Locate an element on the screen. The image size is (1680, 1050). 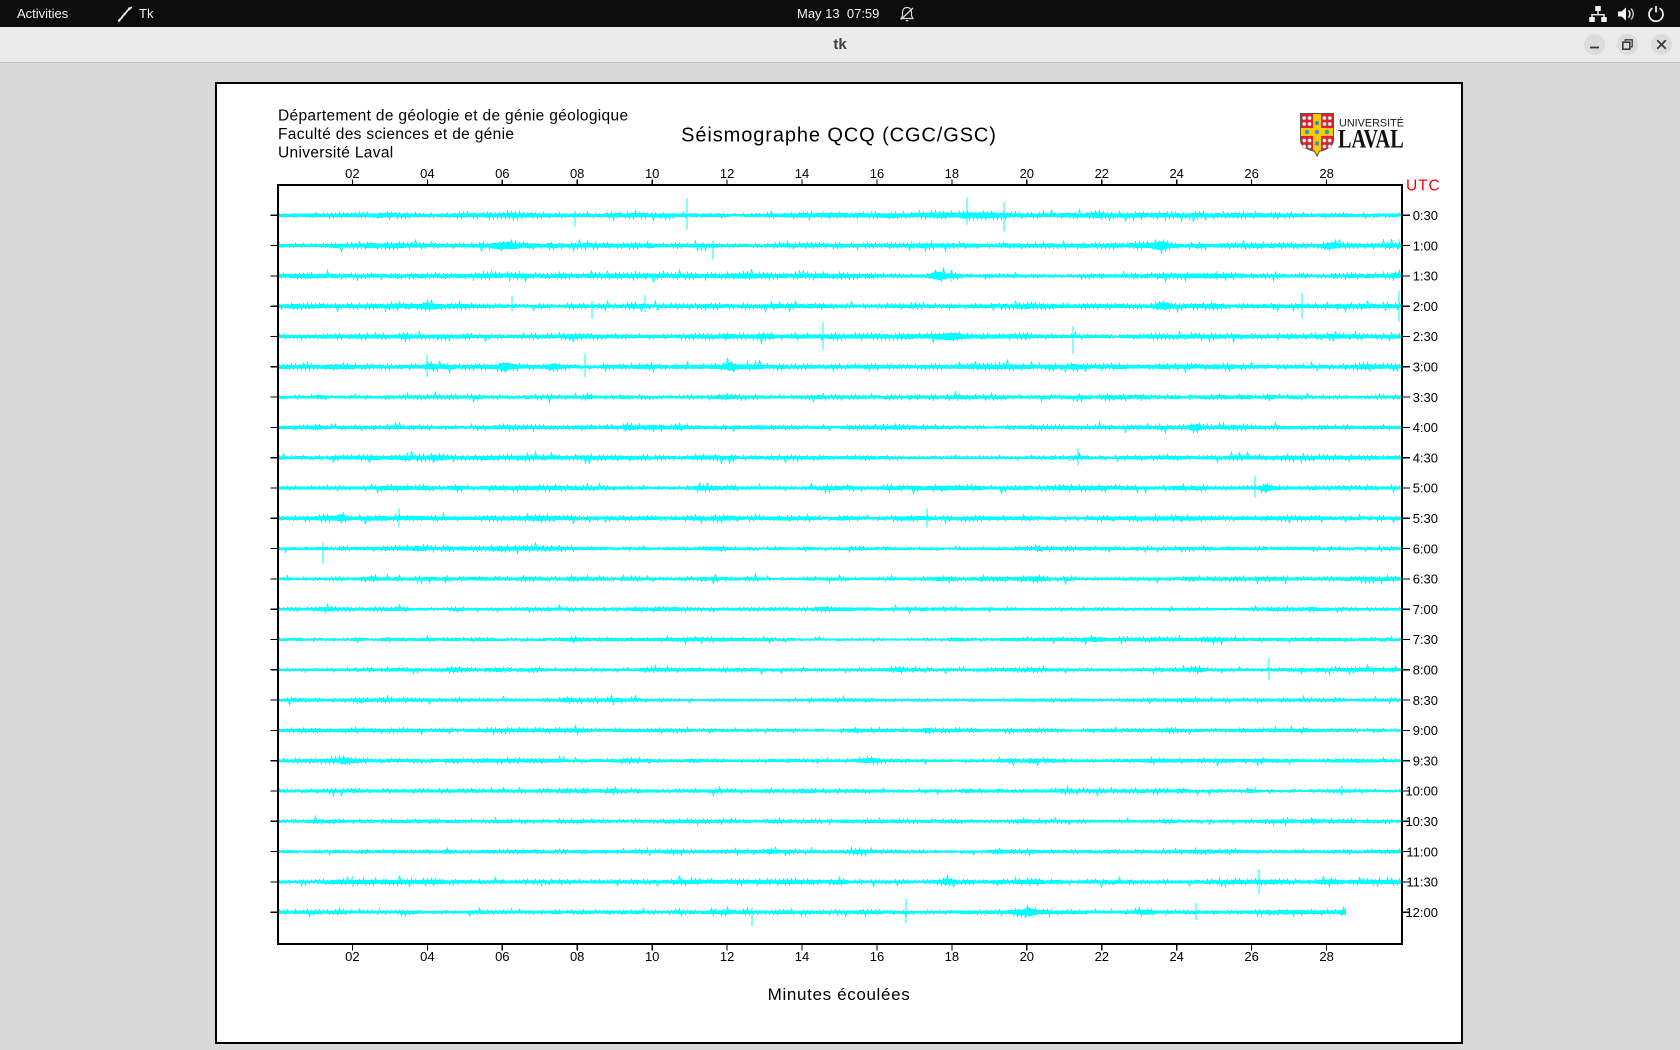
svg-text: 4:00 is located at coordinates (1425, 427).